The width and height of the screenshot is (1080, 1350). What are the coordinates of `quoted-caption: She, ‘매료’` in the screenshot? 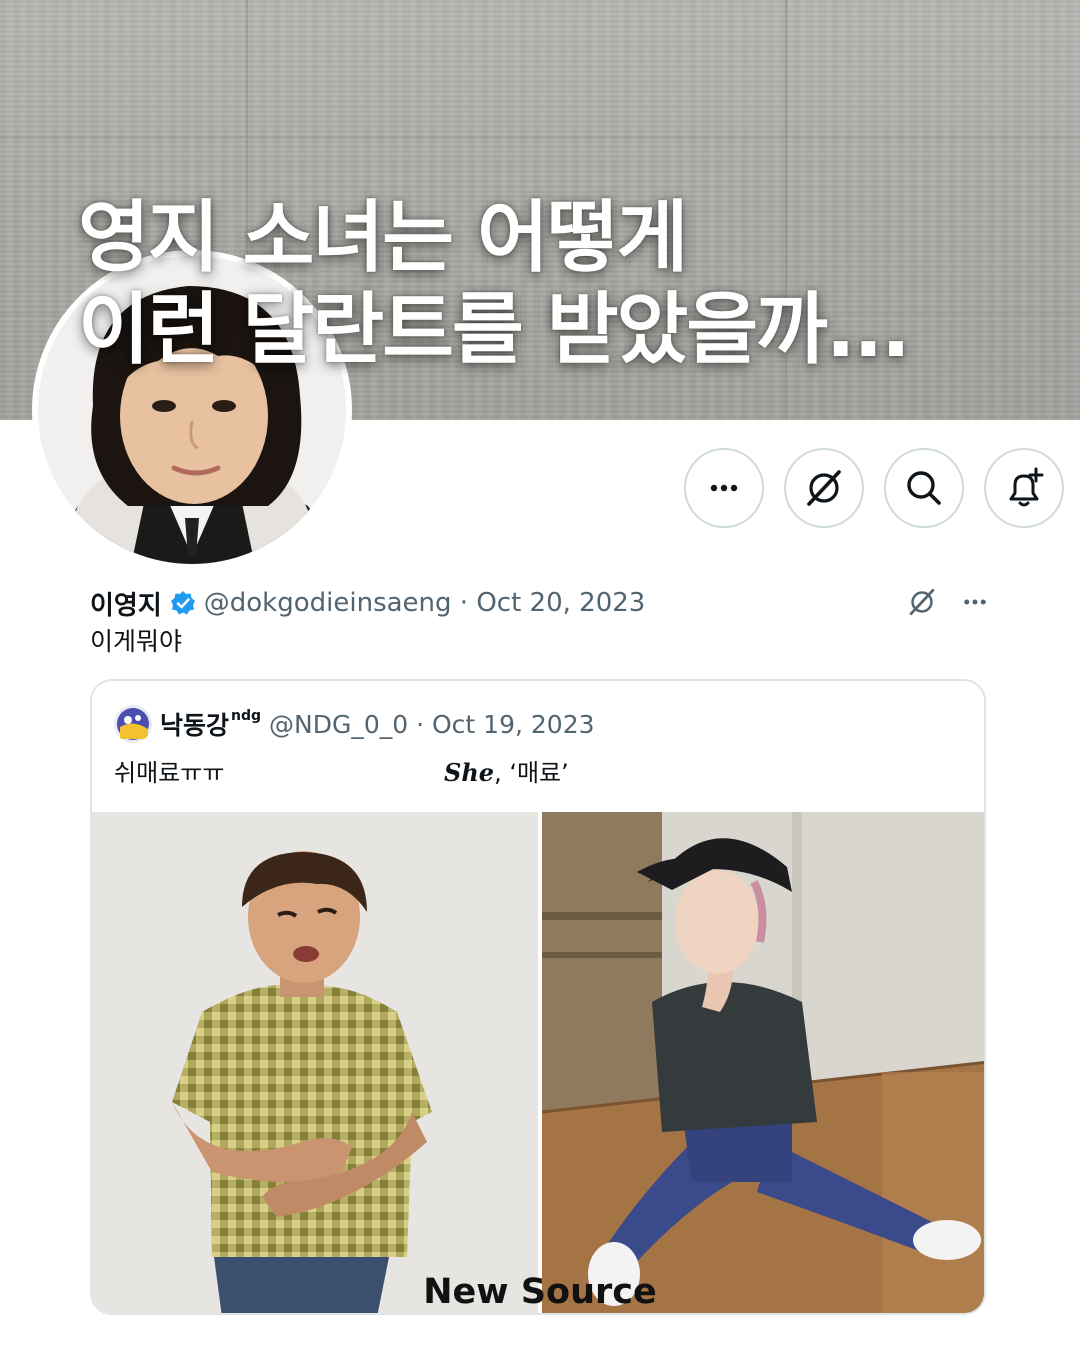 It's located at (506, 770).